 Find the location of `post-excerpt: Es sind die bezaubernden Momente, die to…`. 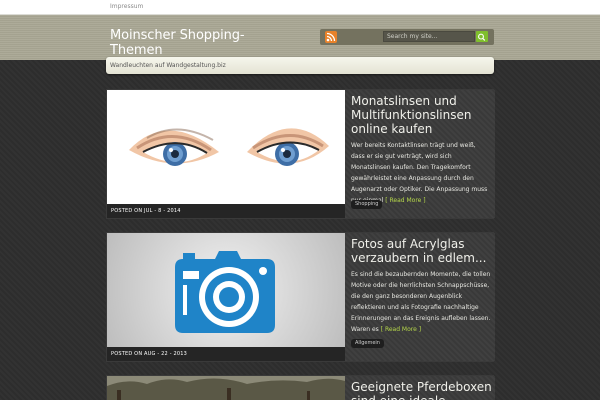

post-excerpt: Es sind die bezaubernden Momente, die to… is located at coordinates (421, 302).